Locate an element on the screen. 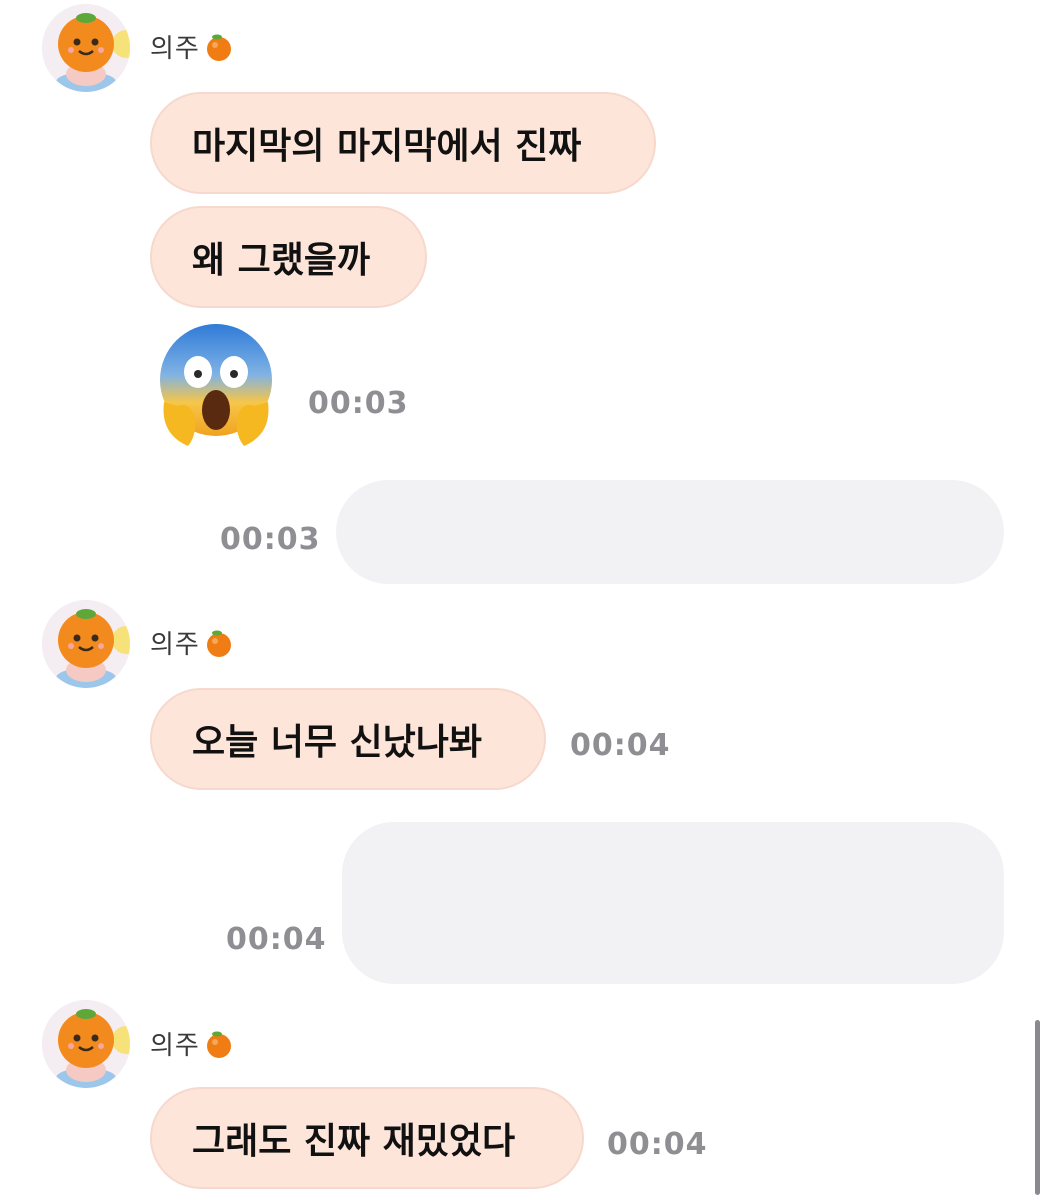  message-bubble: 마지막의 마지막에서 진짜 is located at coordinates (403, 143).